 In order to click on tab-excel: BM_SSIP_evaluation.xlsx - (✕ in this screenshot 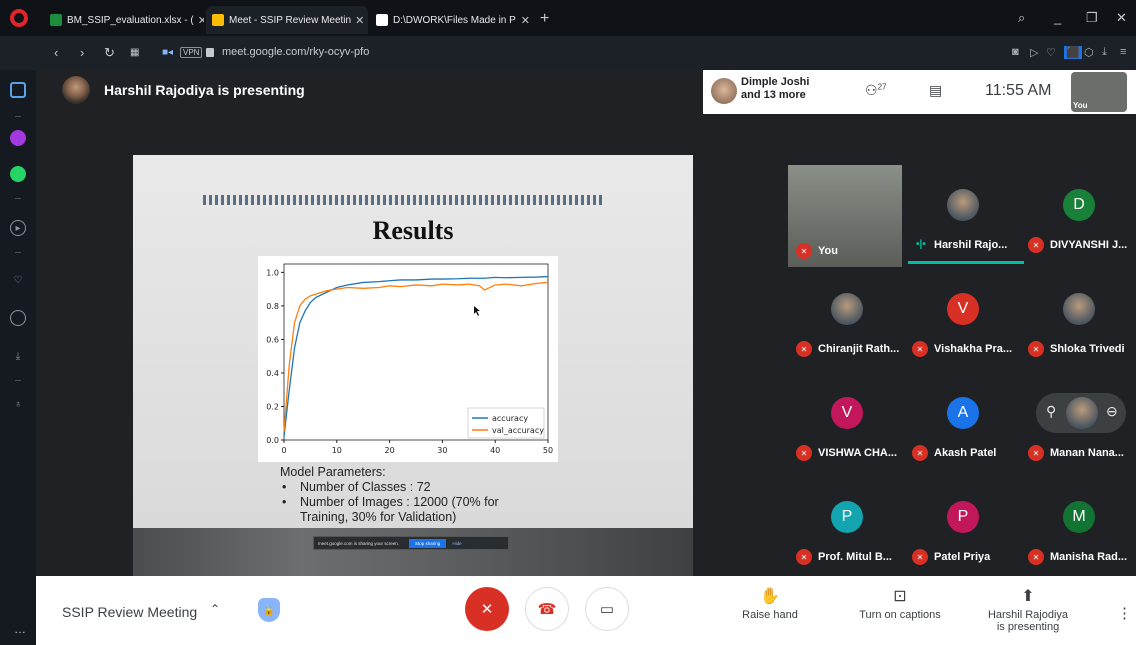, I will do `click(124, 20)`.